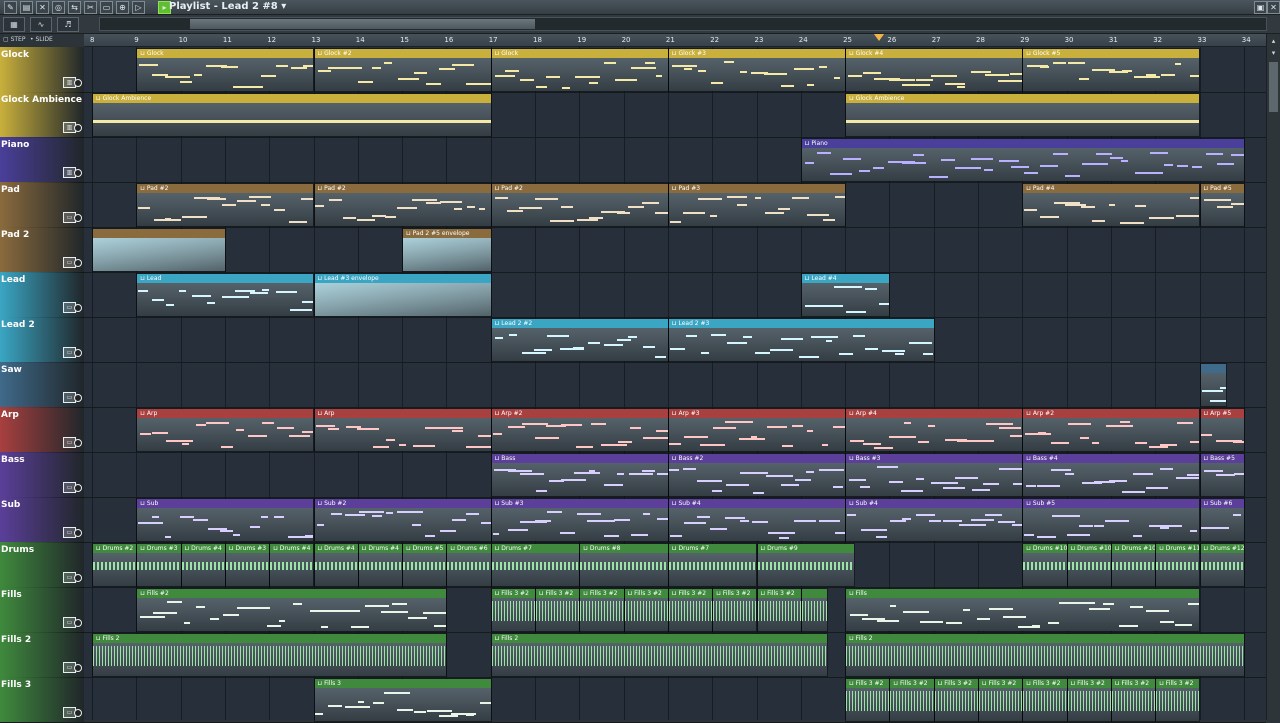 Image resolution: width=1280 pixels, height=723 pixels. Describe the element at coordinates (42, 205) in the screenshot. I see `track-header: Pad ▭` at that location.